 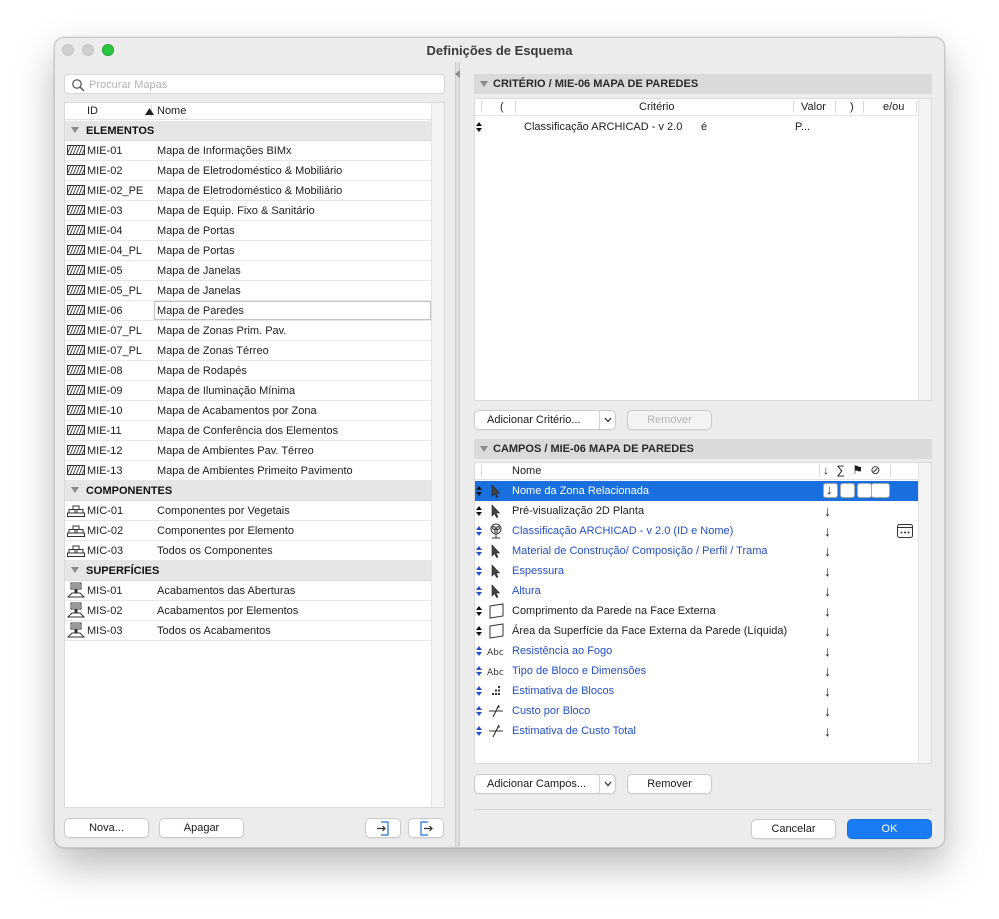 What do you see at coordinates (457, 454) in the screenshot?
I see `panel-splitter` at bounding box center [457, 454].